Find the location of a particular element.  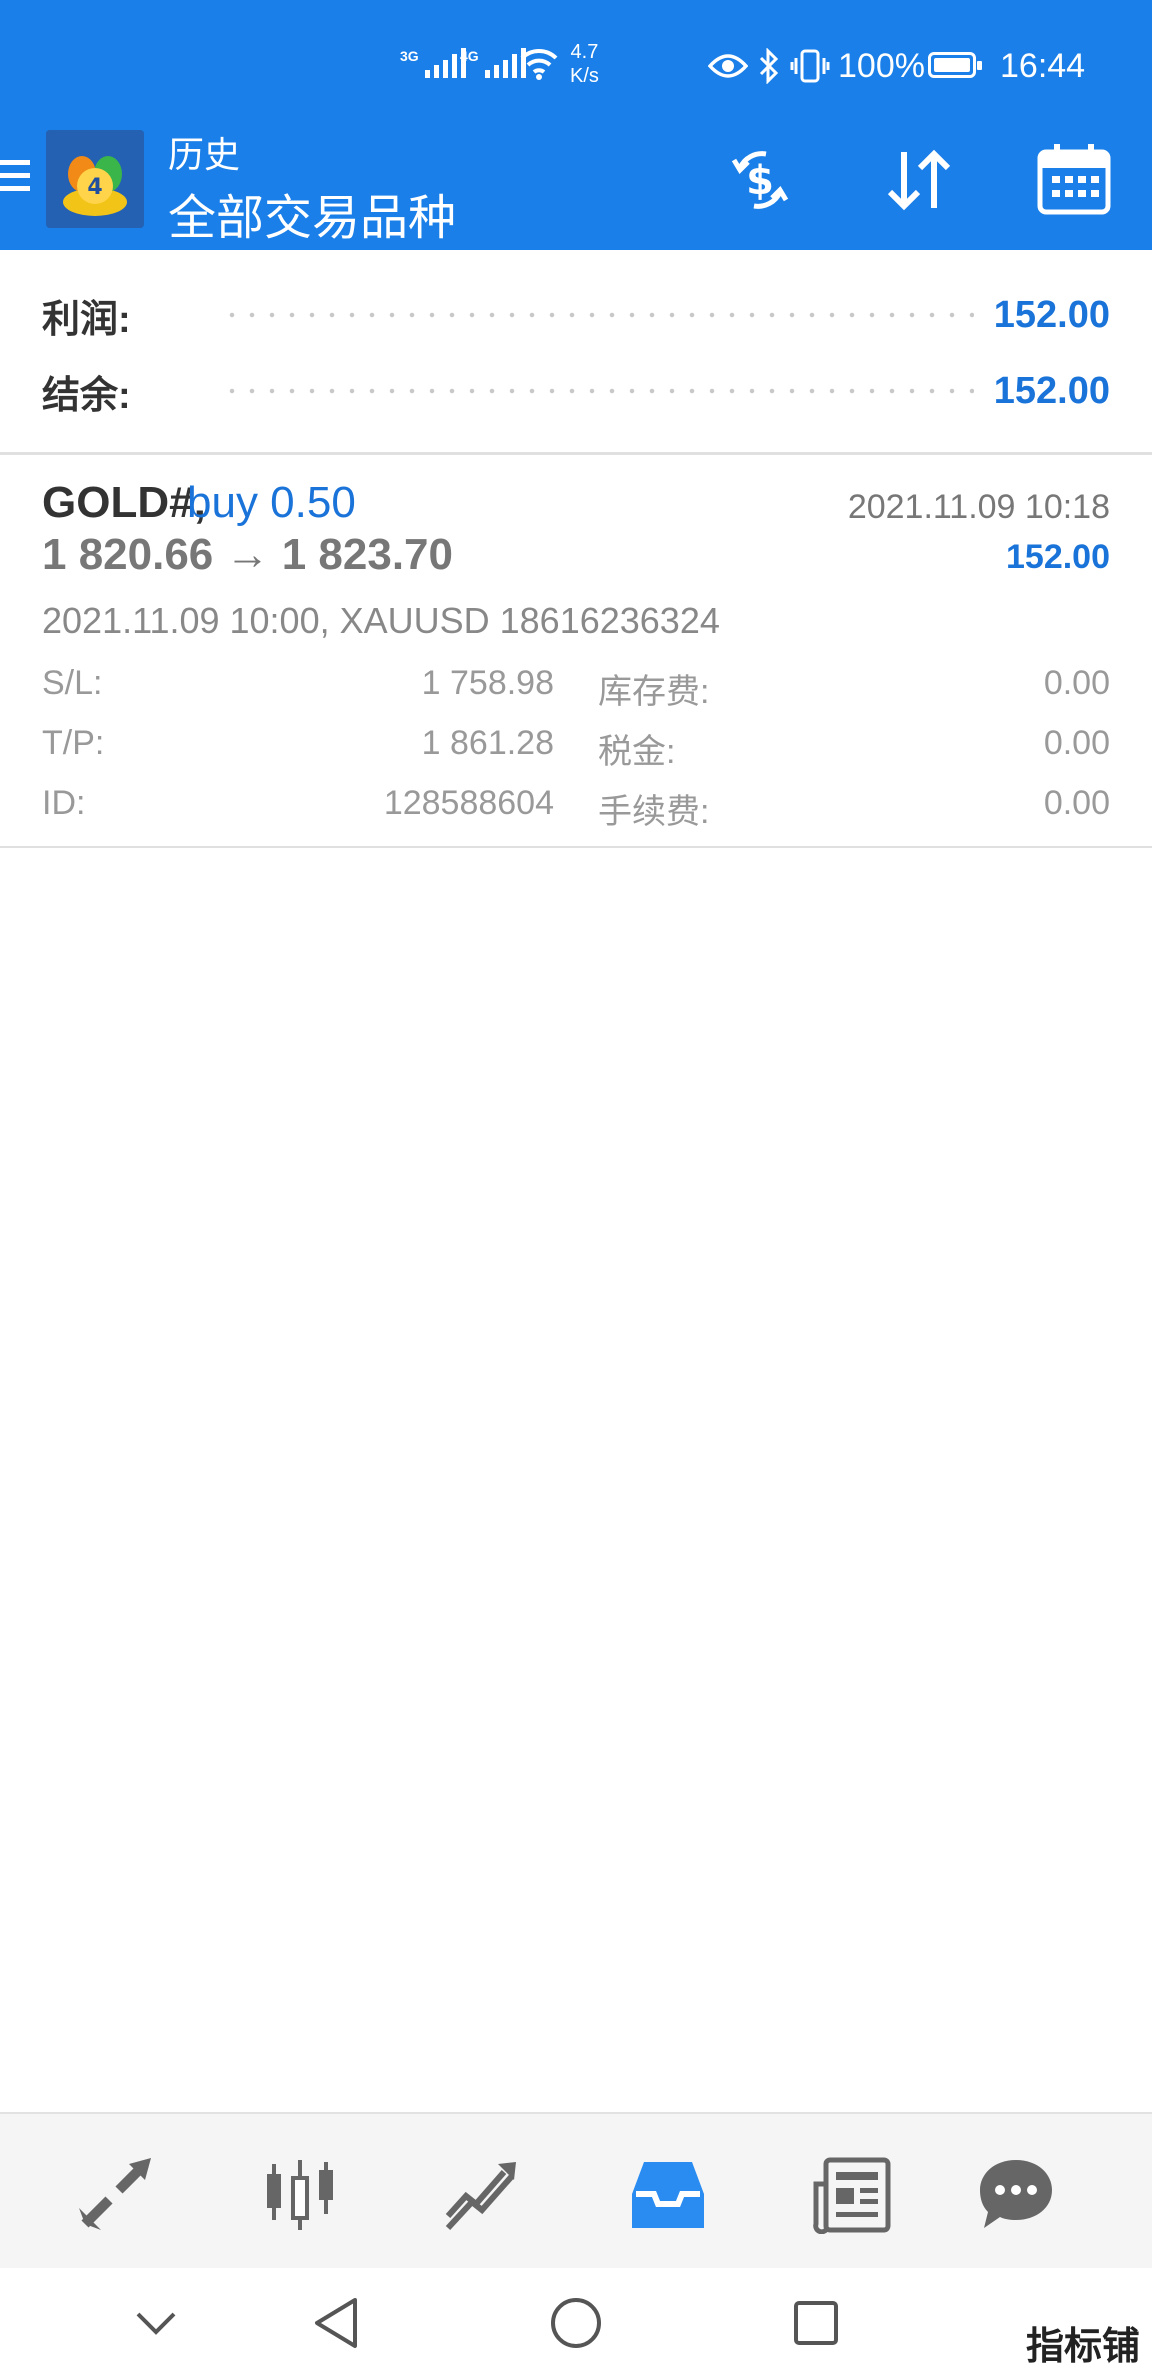

system-navigation-bar: 指标铺 is located at coordinates (576, 2322).